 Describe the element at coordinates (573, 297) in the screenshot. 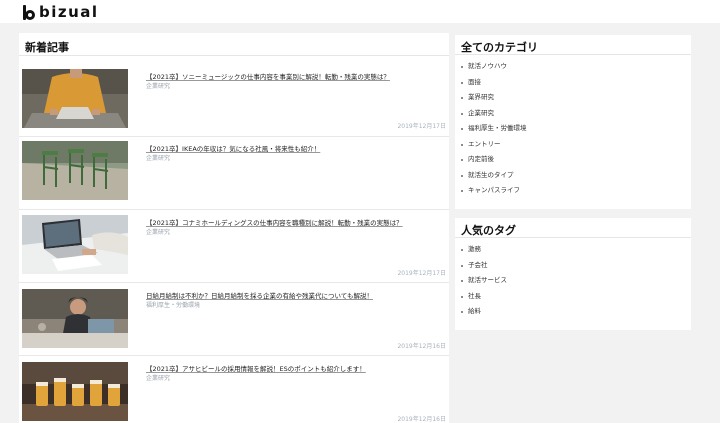

I see `tag-link: 社長` at that location.